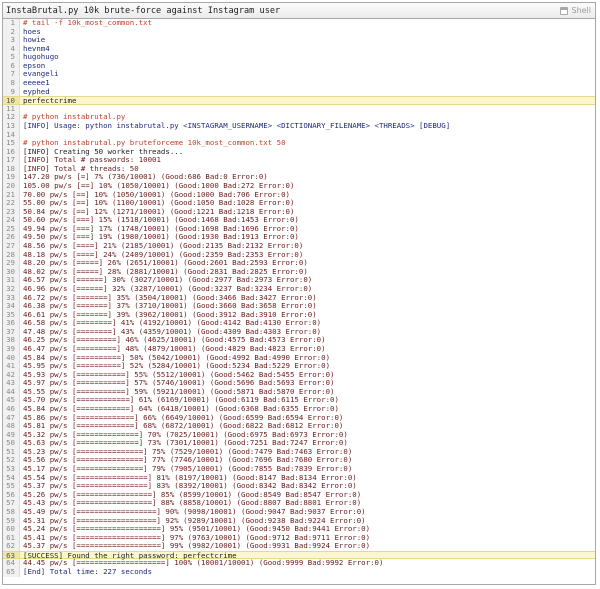 The height and width of the screenshot is (589, 600). I want to click on line-text: eyphed, so click(36, 91).